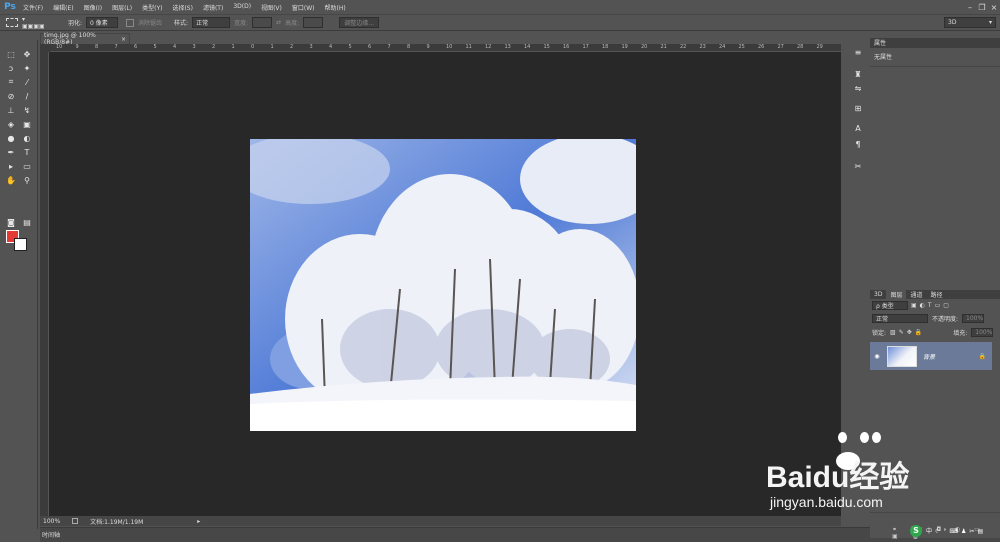 The image size is (1000, 542). Describe the element at coordinates (855, 476) in the screenshot. I see `baidu-watermark: Baidu经验 jingyan.baidu.com` at that location.